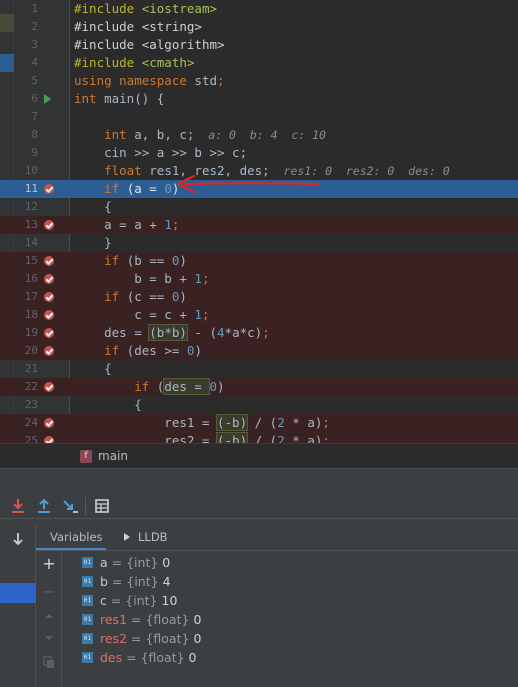 This screenshot has height=687, width=518. I want to click on code-text: if (b == 0), so click(130, 261).